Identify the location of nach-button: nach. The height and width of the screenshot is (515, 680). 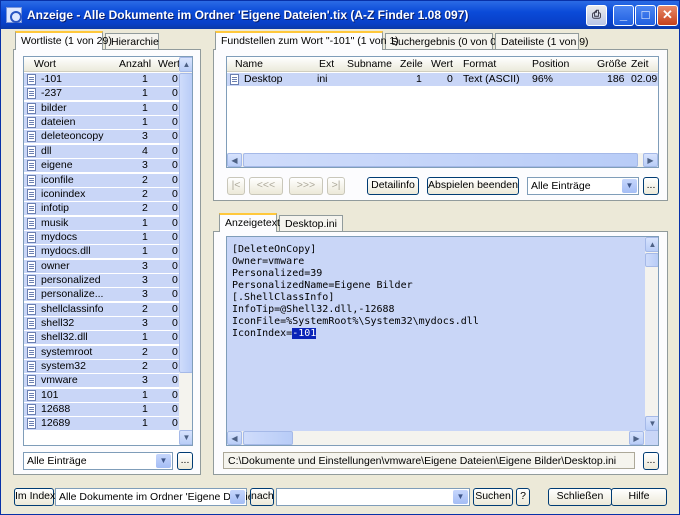
(262, 497).